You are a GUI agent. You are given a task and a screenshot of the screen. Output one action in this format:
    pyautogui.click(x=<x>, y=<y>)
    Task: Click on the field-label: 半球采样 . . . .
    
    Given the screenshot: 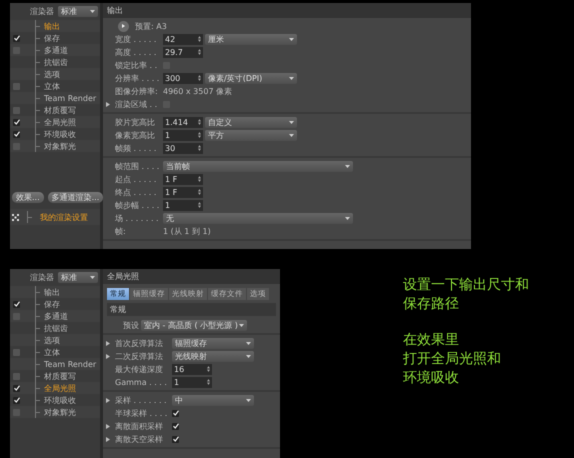 What is the action you would take?
    pyautogui.click(x=141, y=413)
    